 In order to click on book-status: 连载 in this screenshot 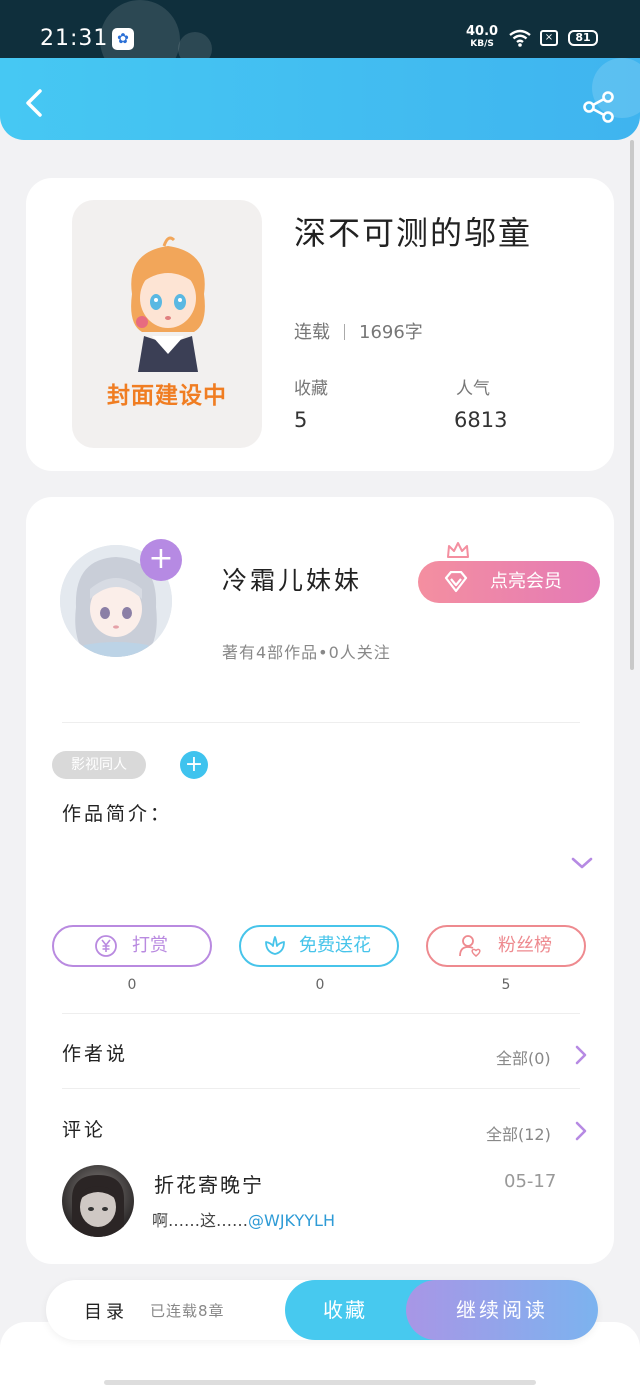, I will do `click(312, 332)`.